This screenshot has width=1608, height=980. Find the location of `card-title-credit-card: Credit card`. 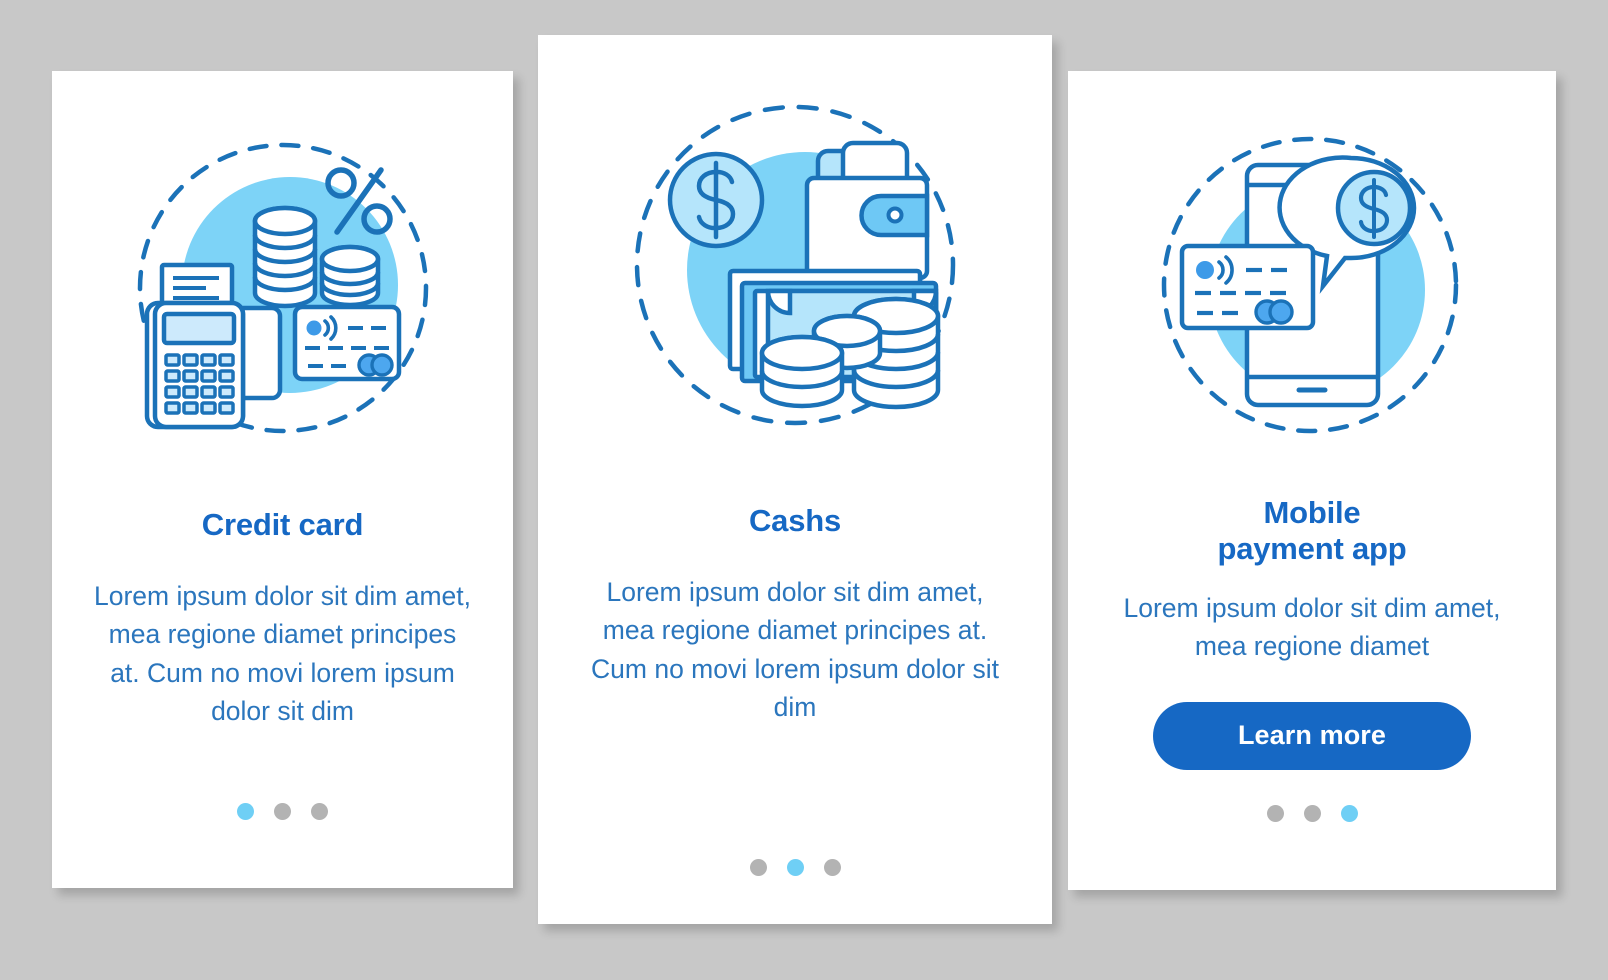

card-title-credit-card: Credit card is located at coordinates (282, 524).